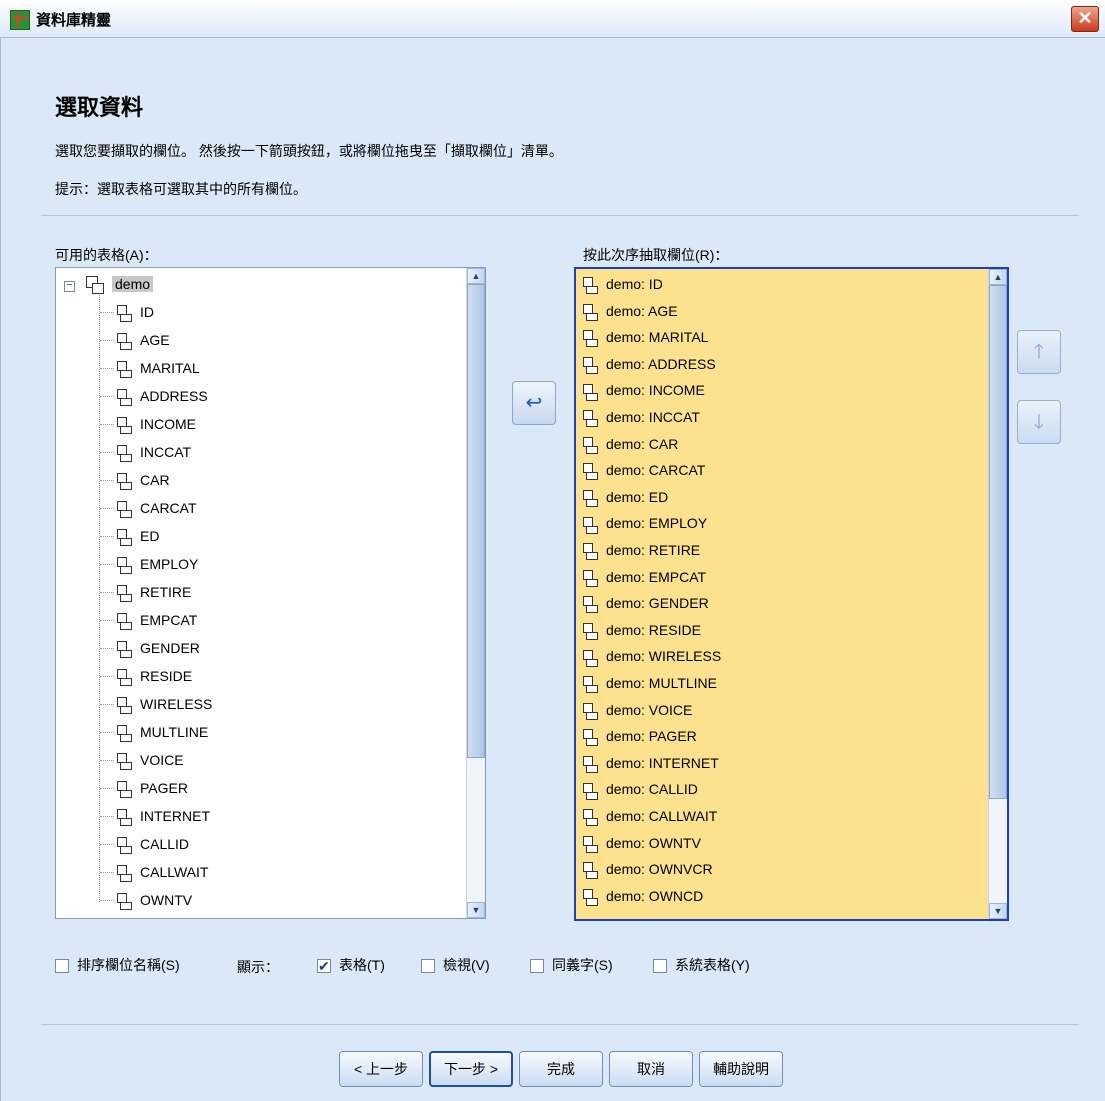 Image resolution: width=1105 pixels, height=1101 pixels. I want to click on list-item: demo: EMPCAT, so click(644, 577).